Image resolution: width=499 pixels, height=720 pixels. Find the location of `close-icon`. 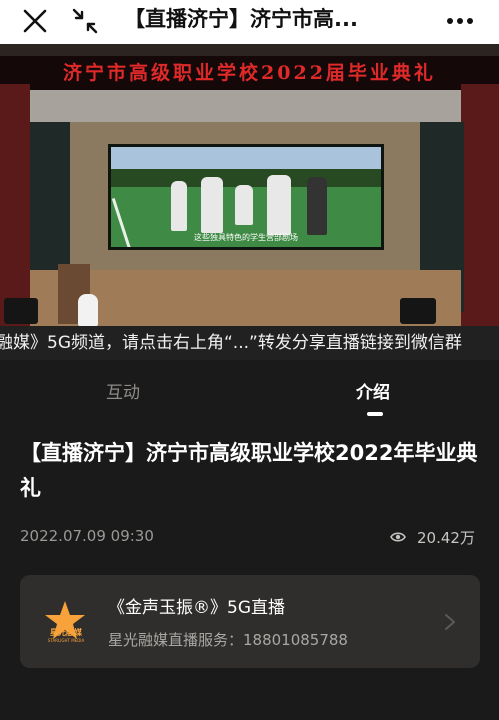

close-icon is located at coordinates (35, 21).